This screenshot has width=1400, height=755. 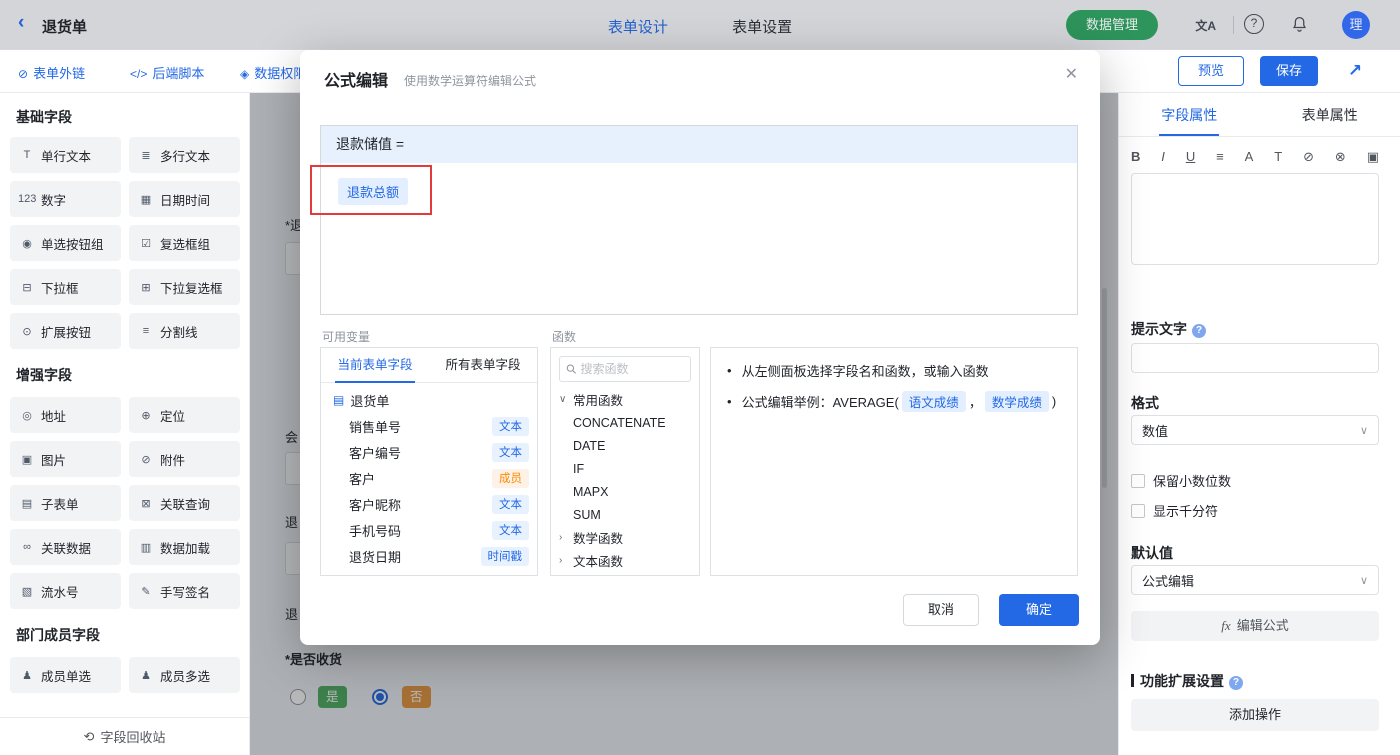 I want to click on help-line-1: 从左侧面板选择字段名和函数，或输入函数, so click(x=894, y=370).